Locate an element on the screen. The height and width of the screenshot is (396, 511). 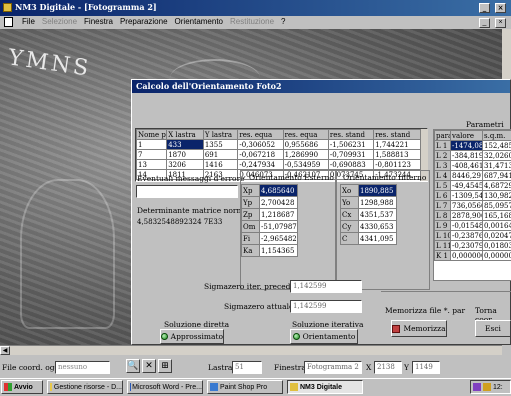
table-cell: 152,485 is located at coordinates (496, 145).